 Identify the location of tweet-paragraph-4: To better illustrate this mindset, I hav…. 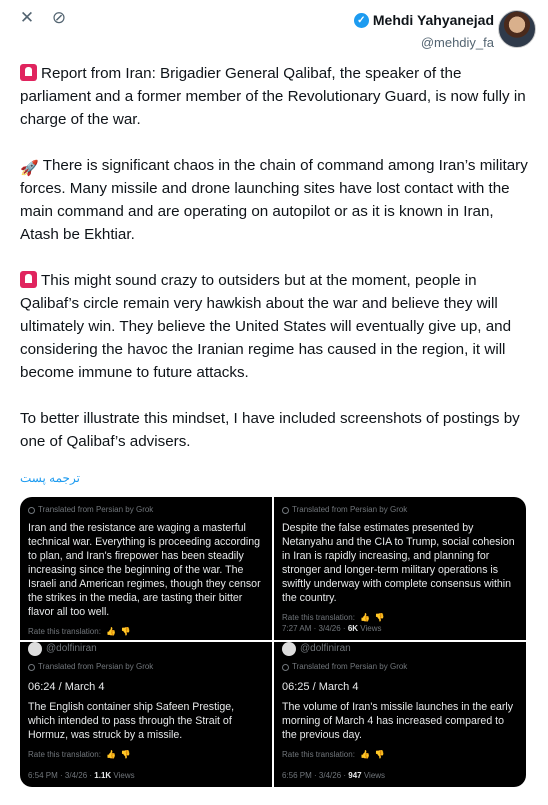
(270, 430).